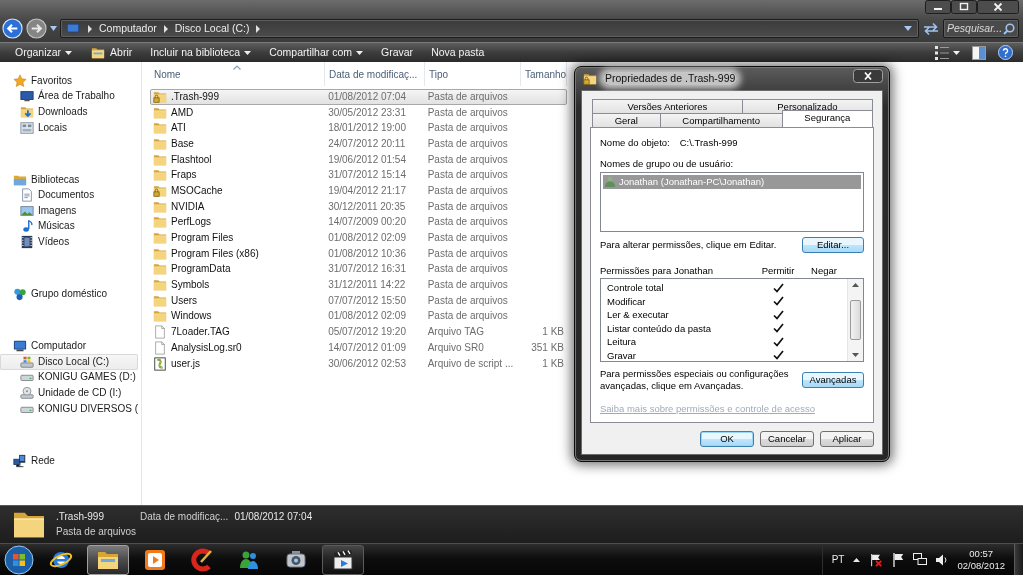  I want to click on nav-item: Unidade de CD (I:), so click(69, 393).